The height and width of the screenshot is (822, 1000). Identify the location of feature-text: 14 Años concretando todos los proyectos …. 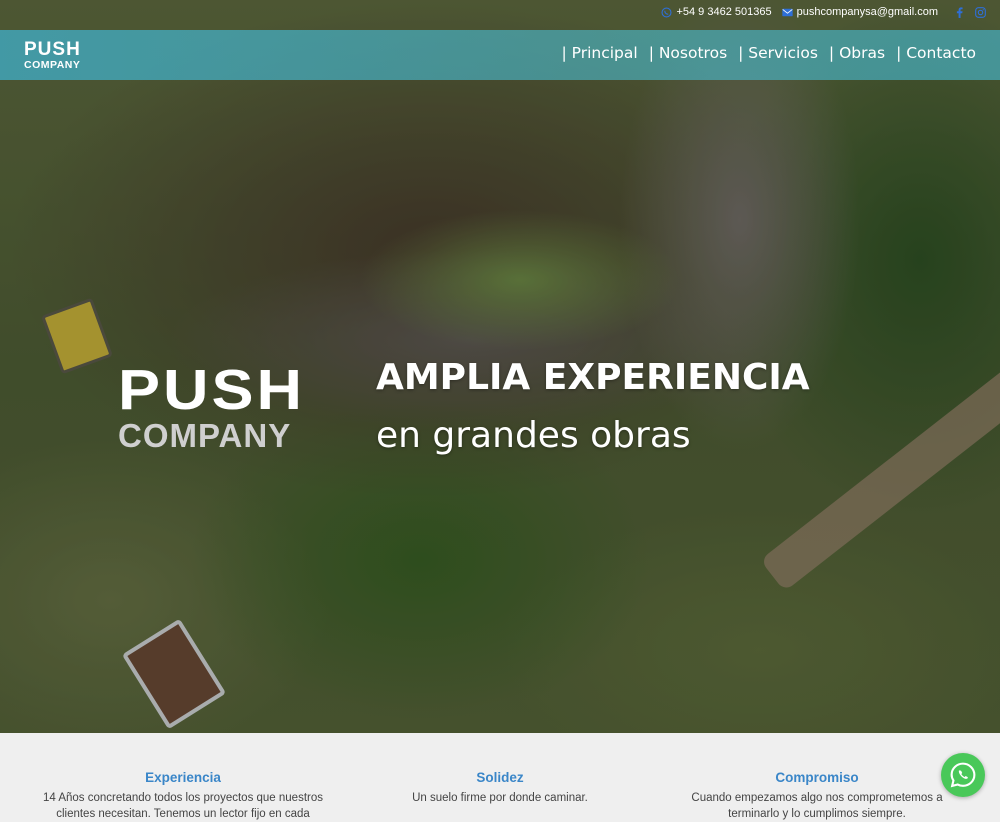
(183, 806).